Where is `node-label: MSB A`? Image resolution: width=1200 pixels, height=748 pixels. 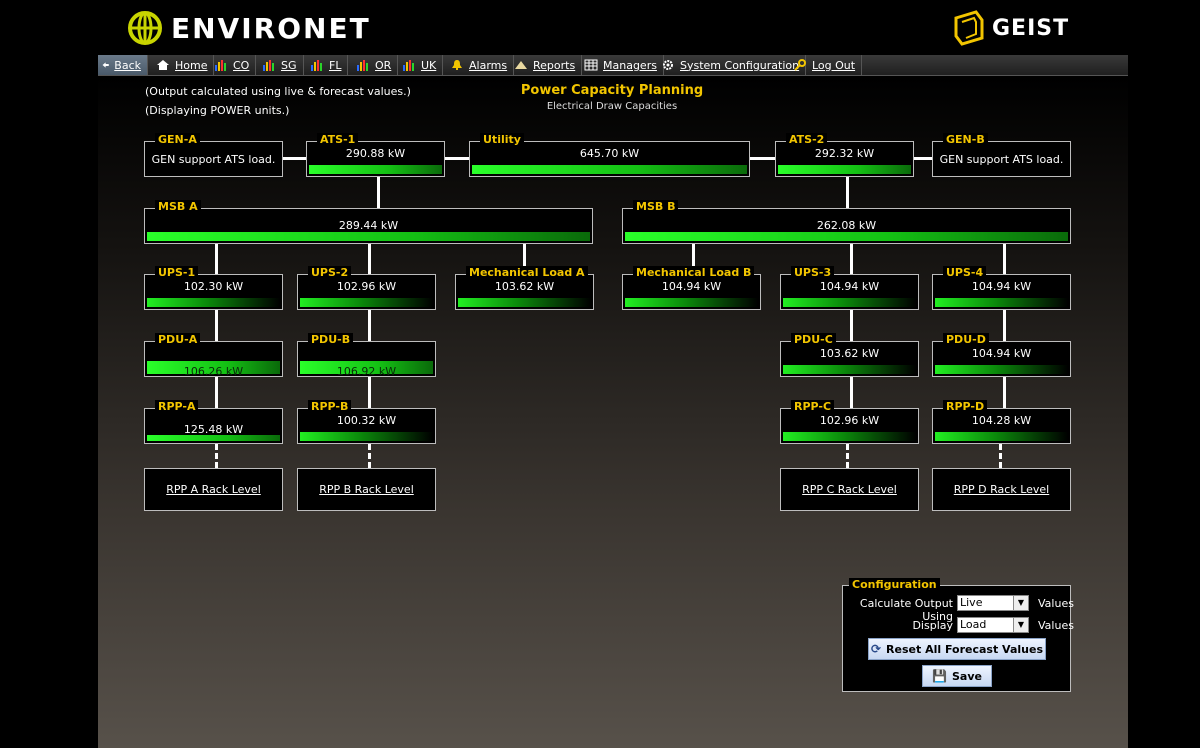 node-label: MSB A is located at coordinates (178, 207).